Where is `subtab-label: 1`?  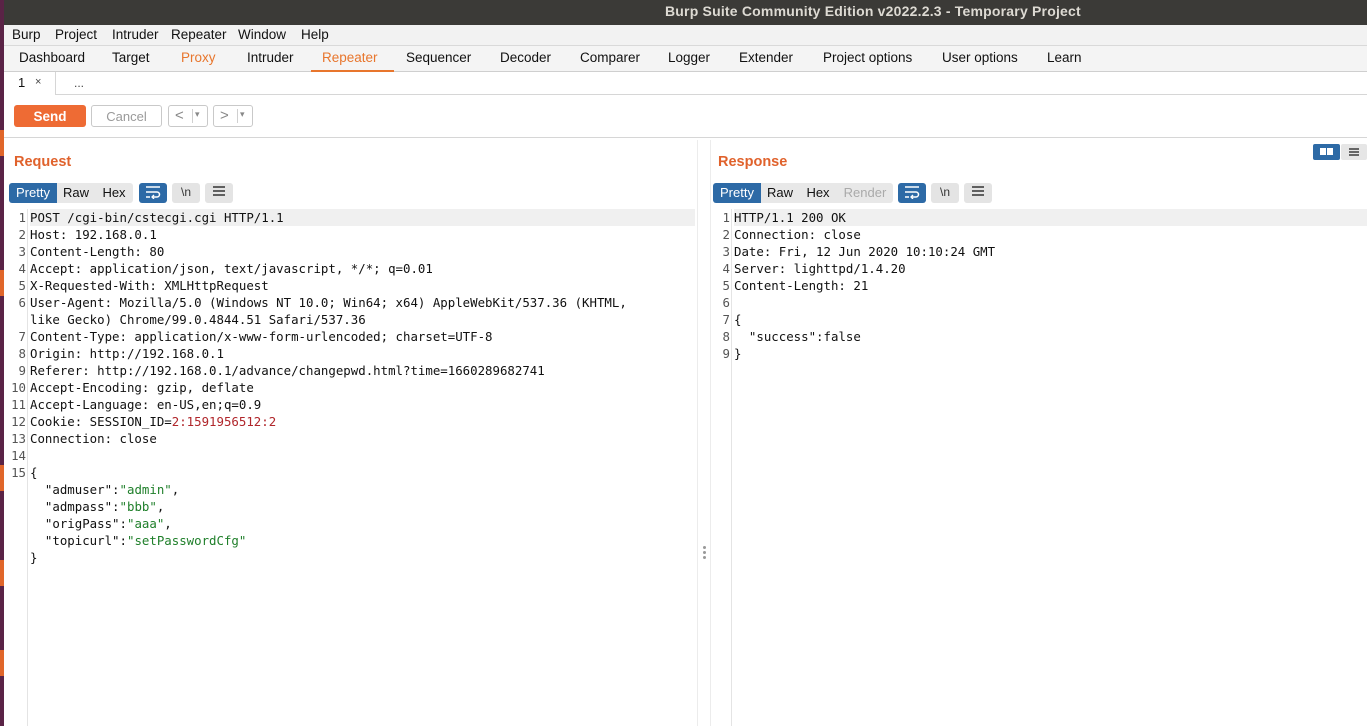 subtab-label: 1 is located at coordinates (22, 82).